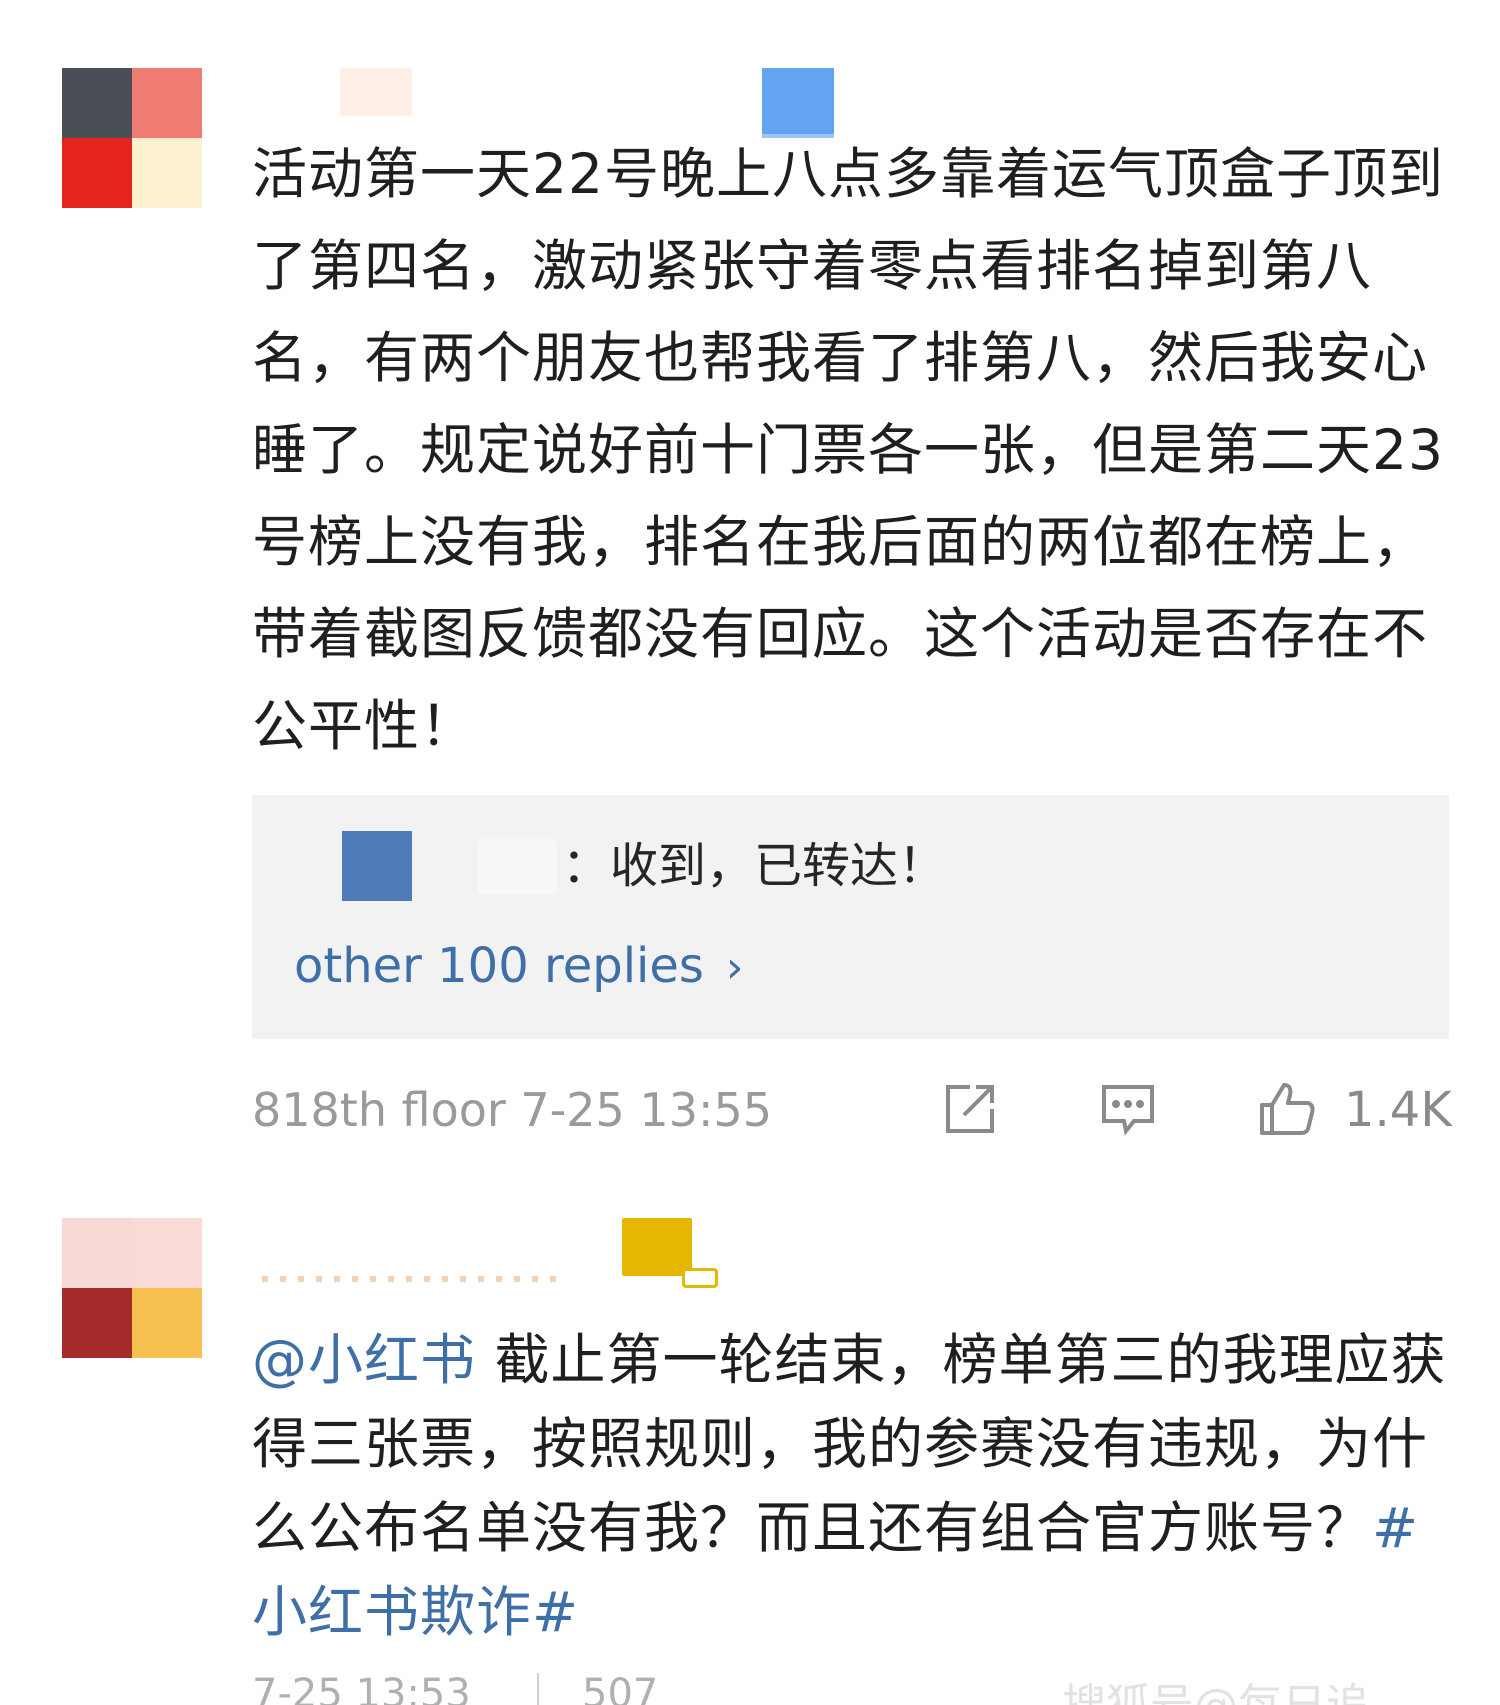 The width and height of the screenshot is (1500, 1705). I want to click on like-count: 507, so click(620, 1689).